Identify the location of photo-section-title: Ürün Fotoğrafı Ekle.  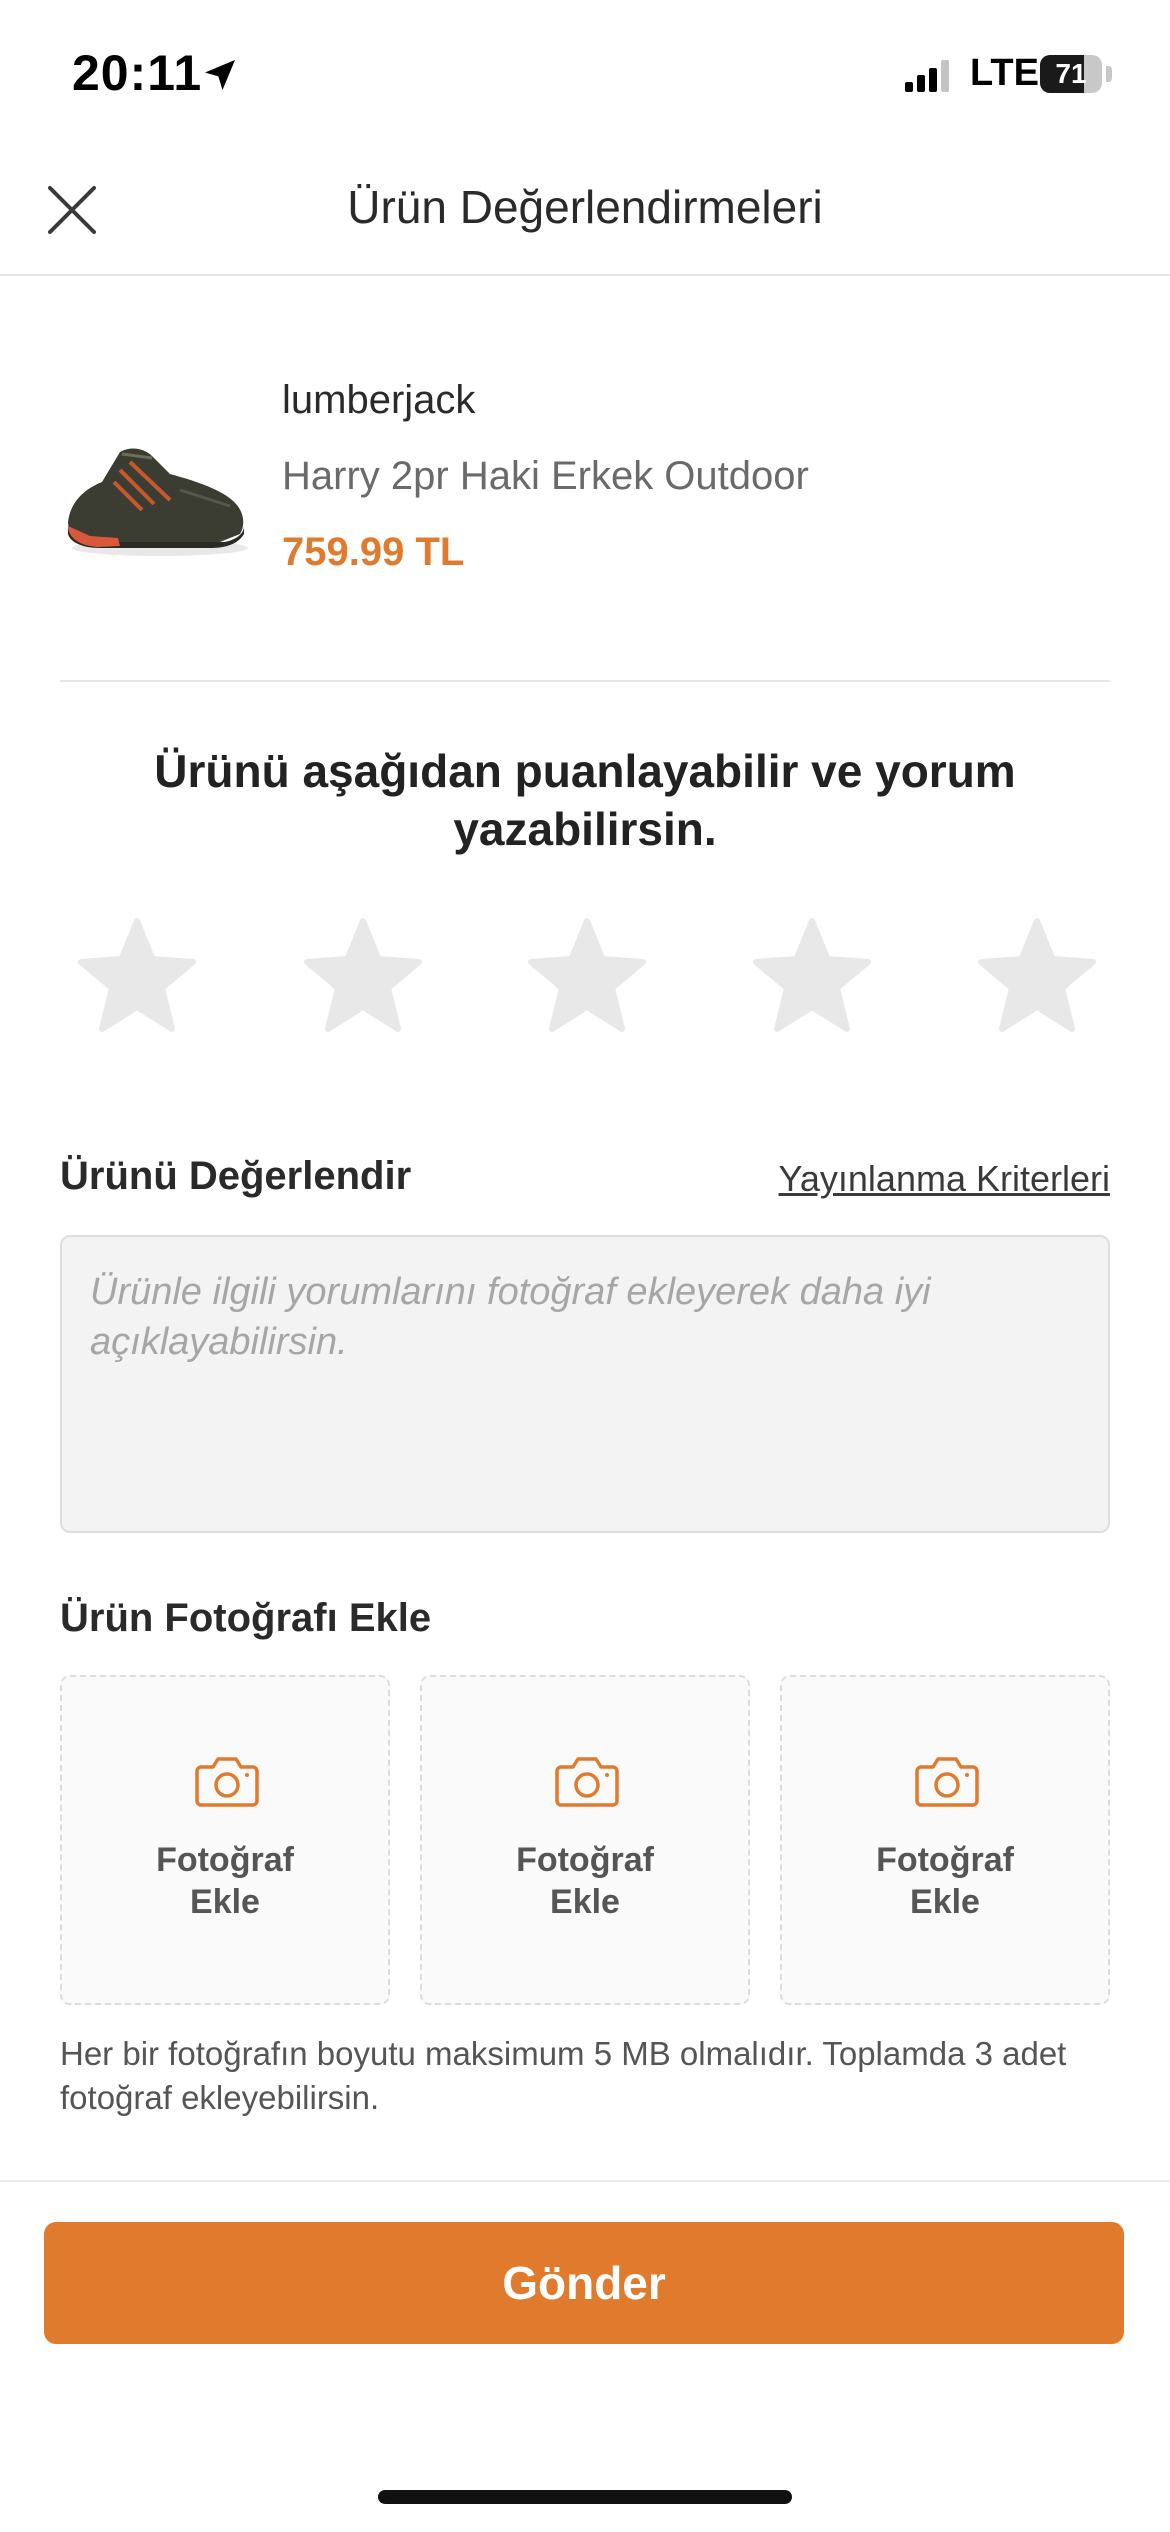
(246, 1618).